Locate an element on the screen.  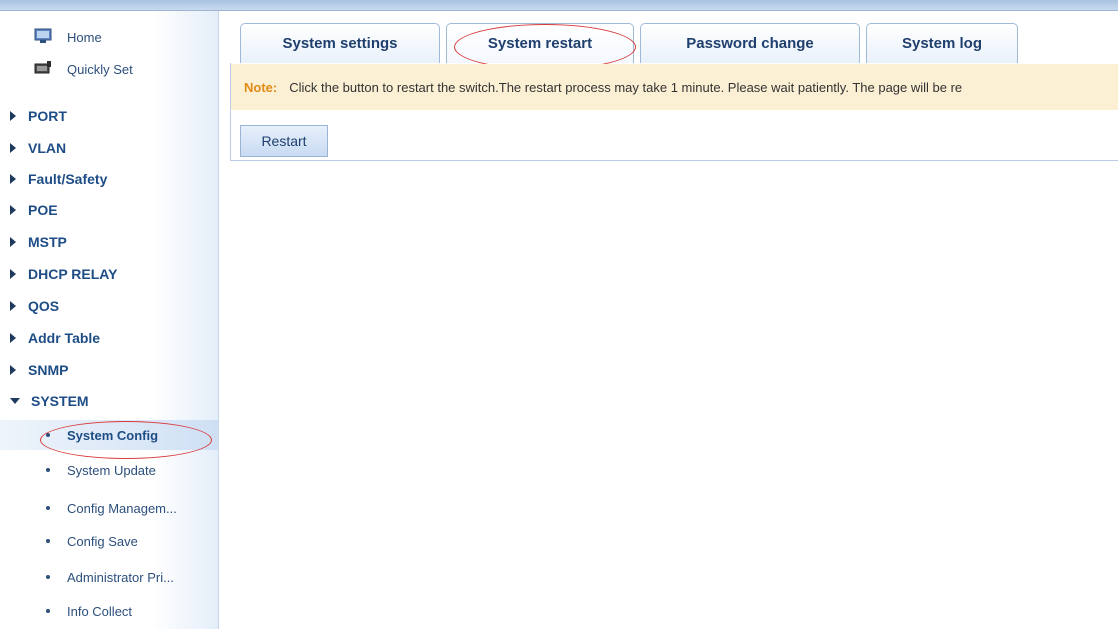
sidebar-item-label: Home is located at coordinates (84, 37).